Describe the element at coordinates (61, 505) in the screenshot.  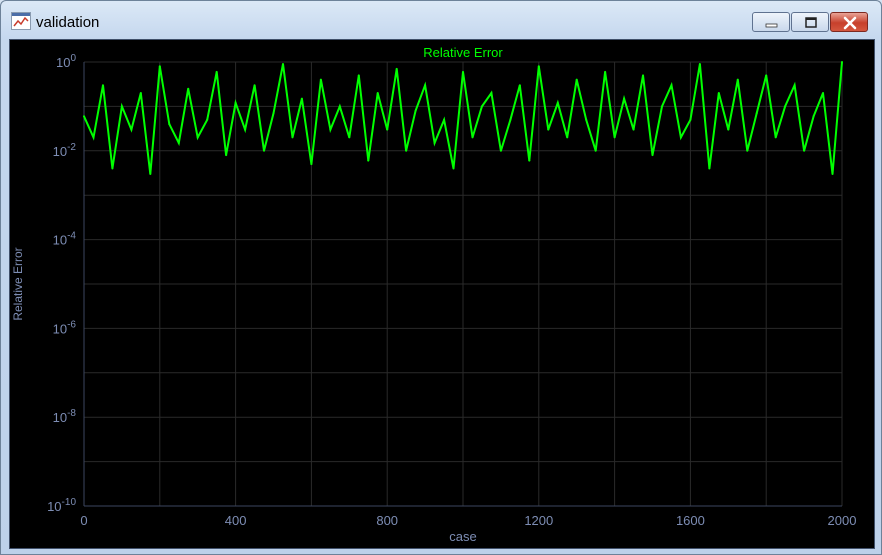
I see `y-tick-label: 10-10` at that location.